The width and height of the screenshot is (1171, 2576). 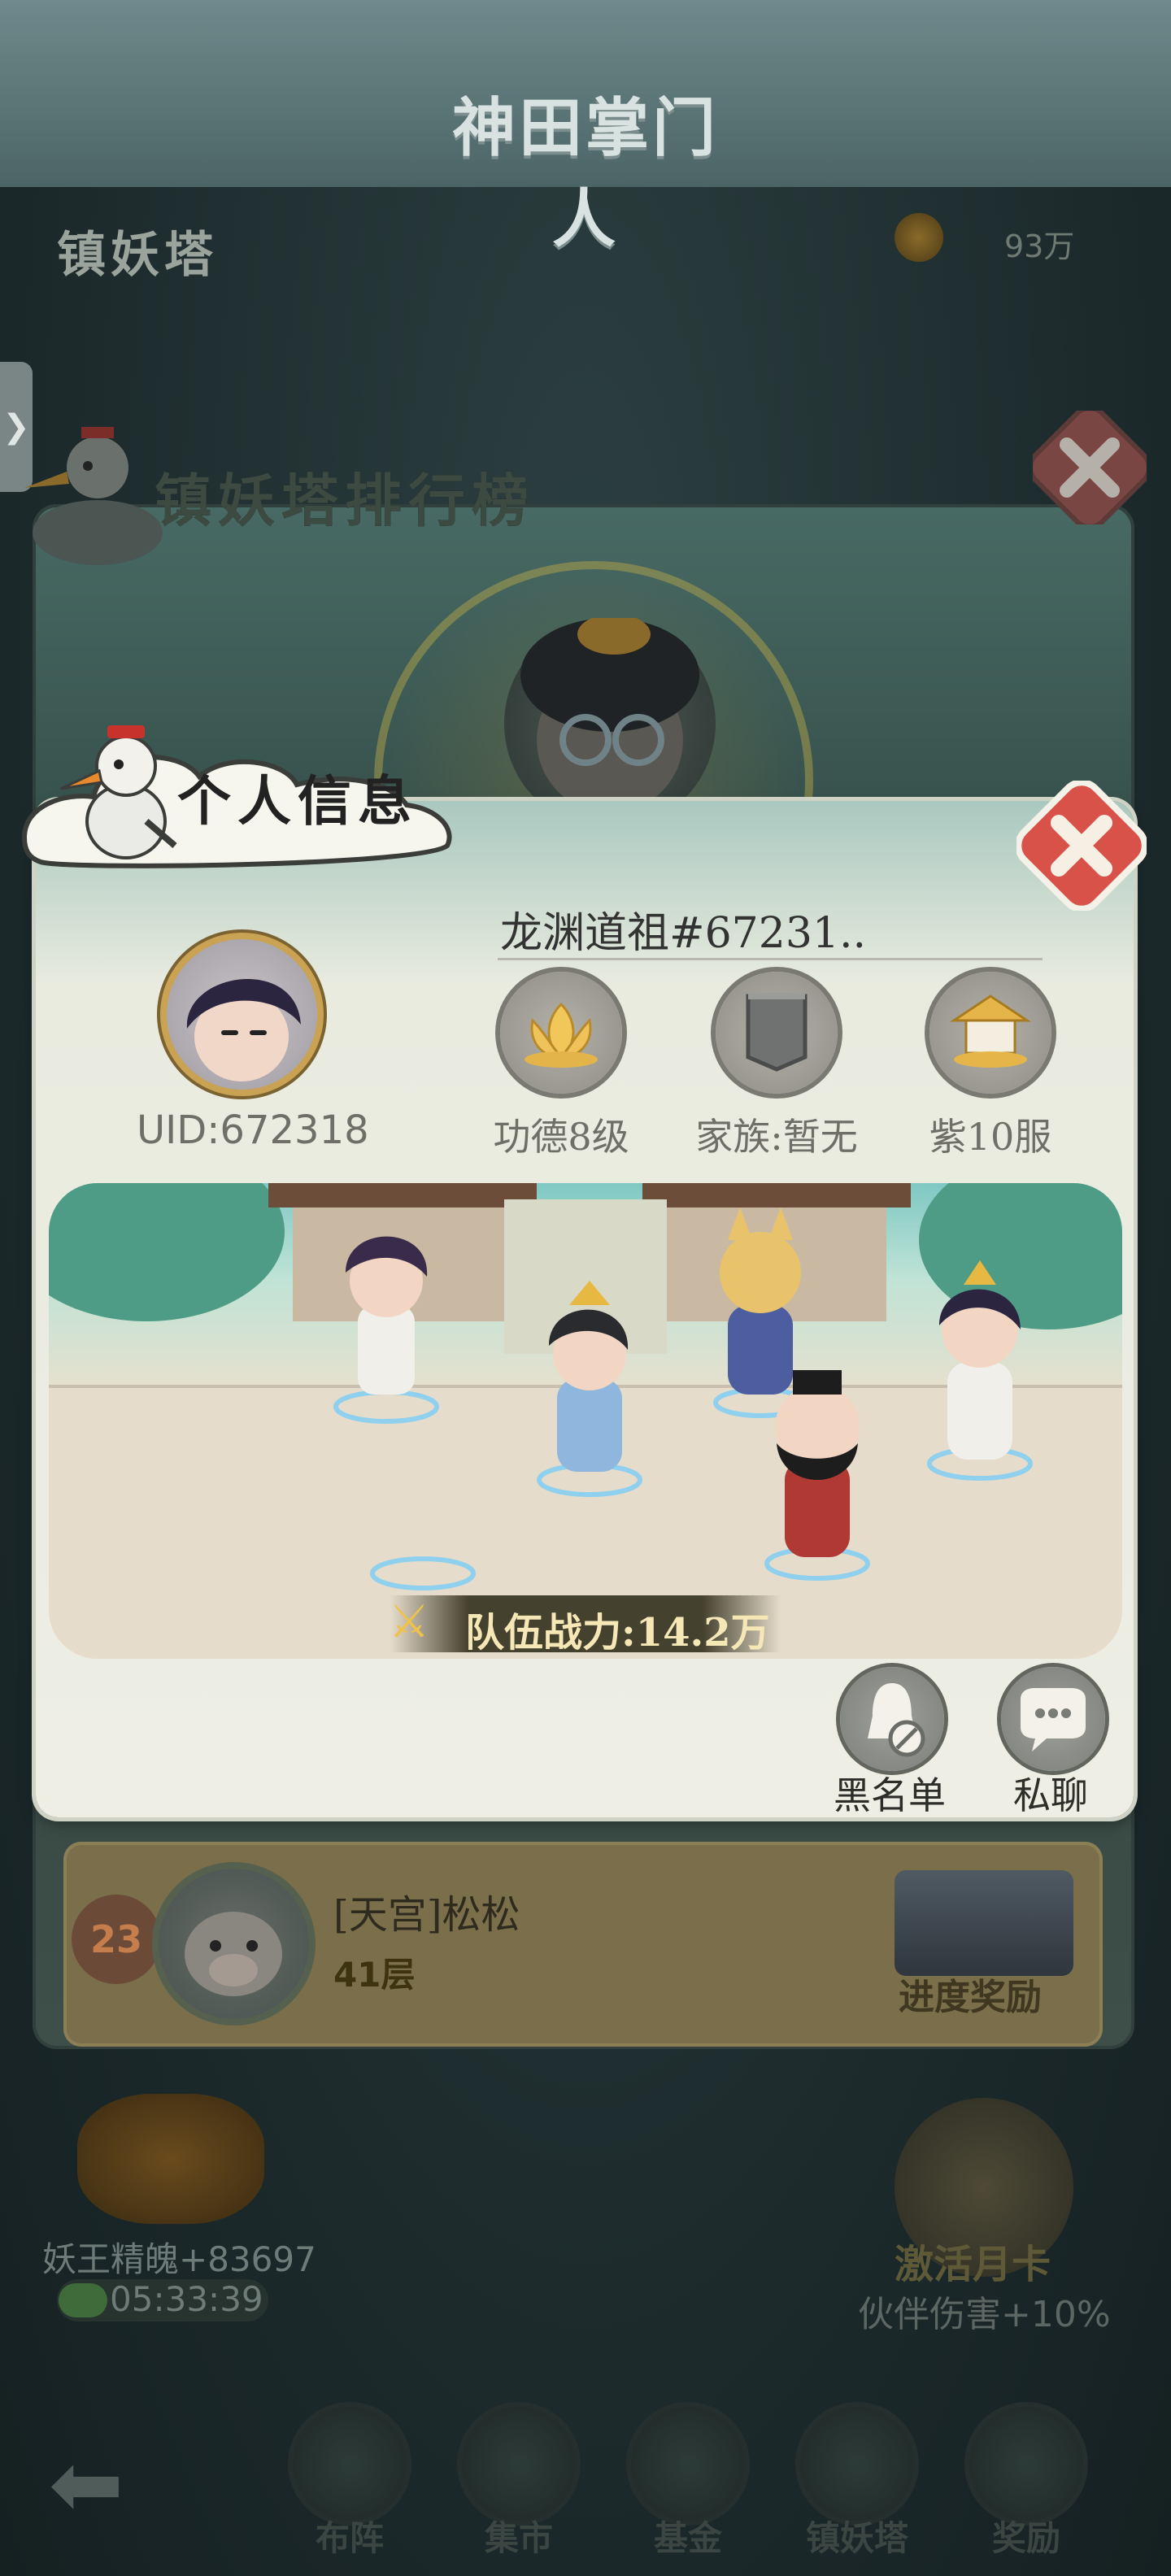 What do you see at coordinates (777, 1033) in the screenshot?
I see `clan-banner-icon` at bounding box center [777, 1033].